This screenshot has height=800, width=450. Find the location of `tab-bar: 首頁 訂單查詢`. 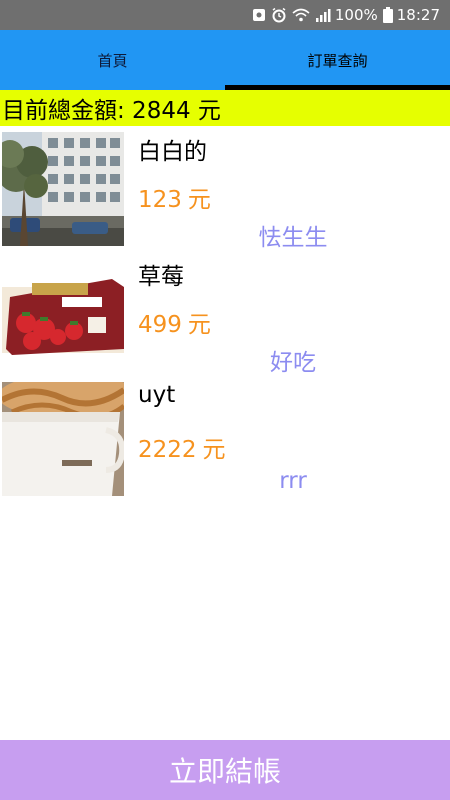

tab-bar: 首頁 訂單查詢 is located at coordinates (225, 60).